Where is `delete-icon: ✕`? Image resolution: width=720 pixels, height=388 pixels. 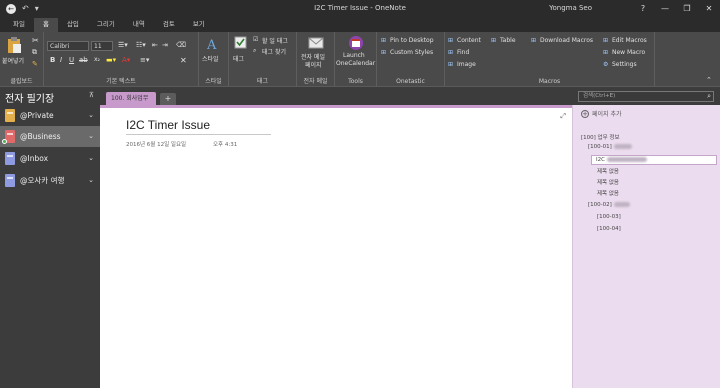
delete-icon: ✕ is located at coordinates (183, 60).